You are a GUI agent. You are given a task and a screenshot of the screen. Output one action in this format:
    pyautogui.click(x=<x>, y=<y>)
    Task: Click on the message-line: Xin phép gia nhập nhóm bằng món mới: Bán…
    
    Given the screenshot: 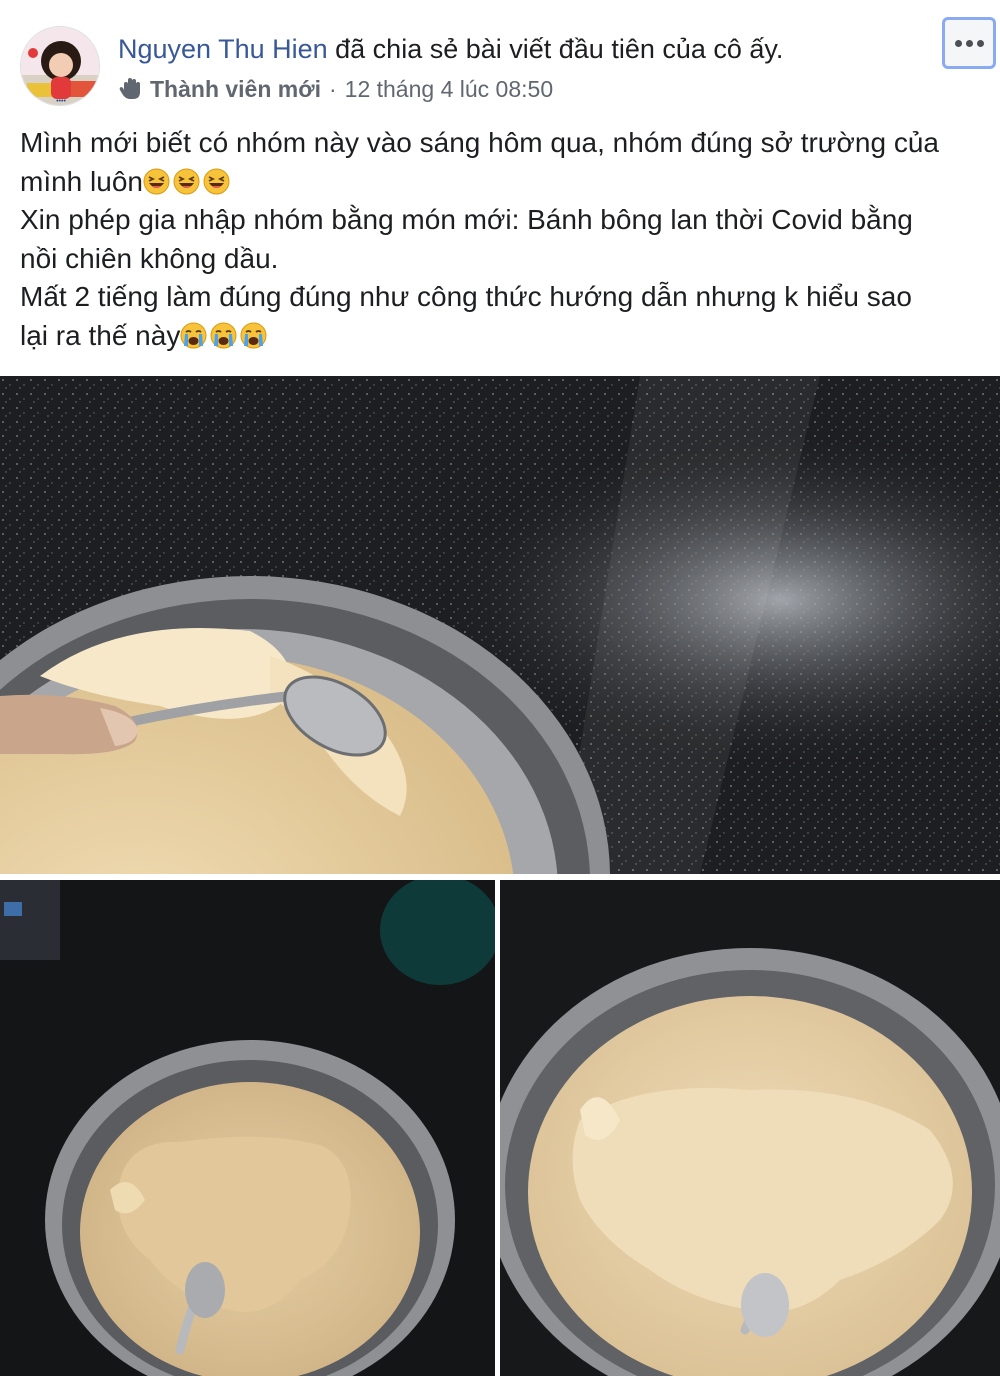 What is the action you would take?
    pyautogui.click(x=502, y=220)
    